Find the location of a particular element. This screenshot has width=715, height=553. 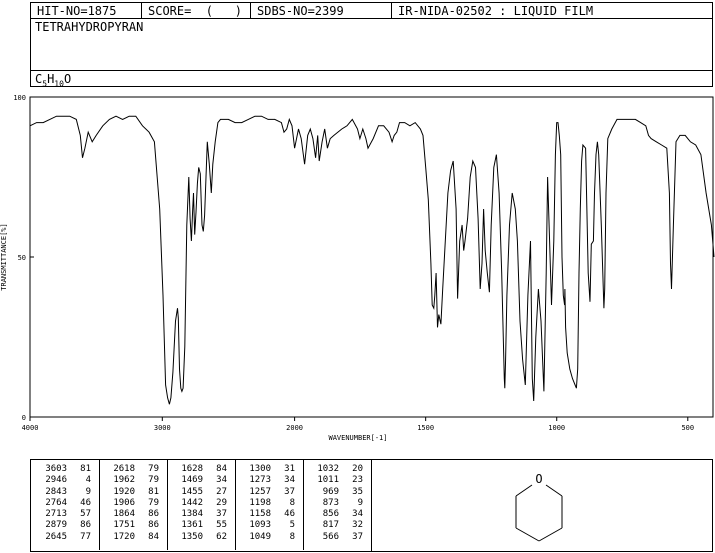

peak-wavenumber: 1273 is located at coordinates (260, 480).